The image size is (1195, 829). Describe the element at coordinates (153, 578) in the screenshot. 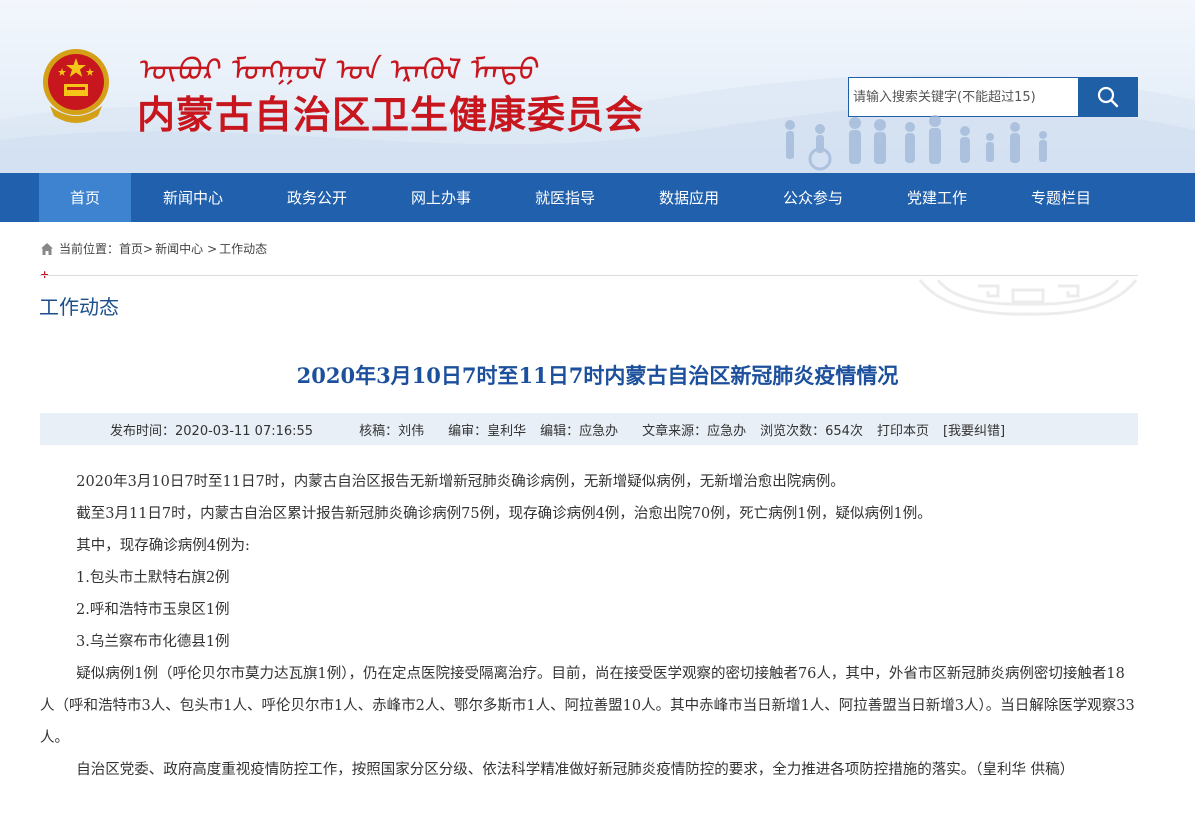

I see `list-item: 1.包头市土默特右旗2例` at that location.